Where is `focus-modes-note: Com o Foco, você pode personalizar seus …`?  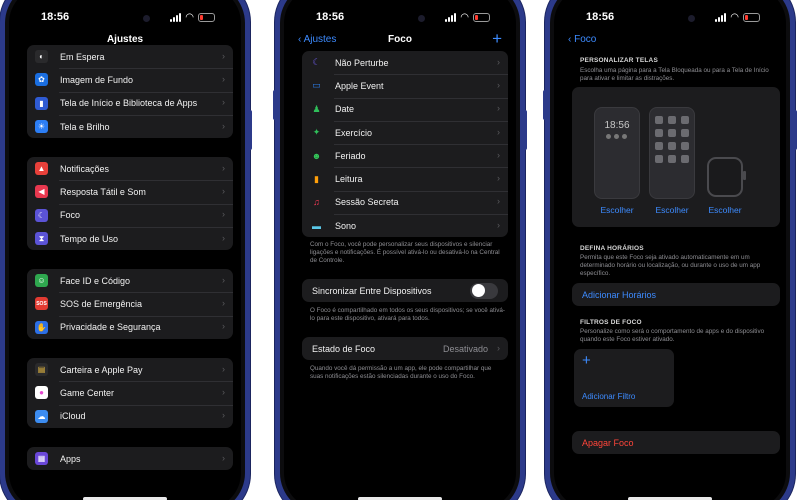 focus-modes-note: Com o Foco, você pode personalizar seus … is located at coordinates (405, 252).